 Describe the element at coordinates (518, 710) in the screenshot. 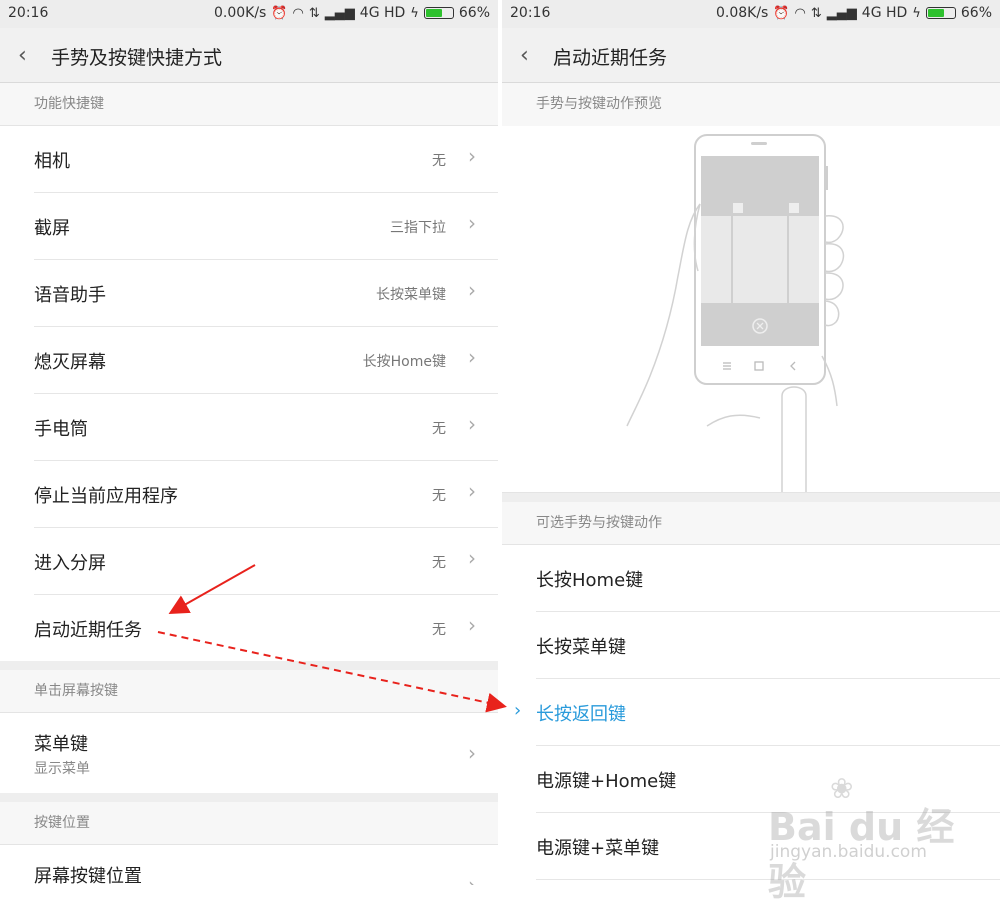

I see `selected-chevron-icon: ›` at that location.